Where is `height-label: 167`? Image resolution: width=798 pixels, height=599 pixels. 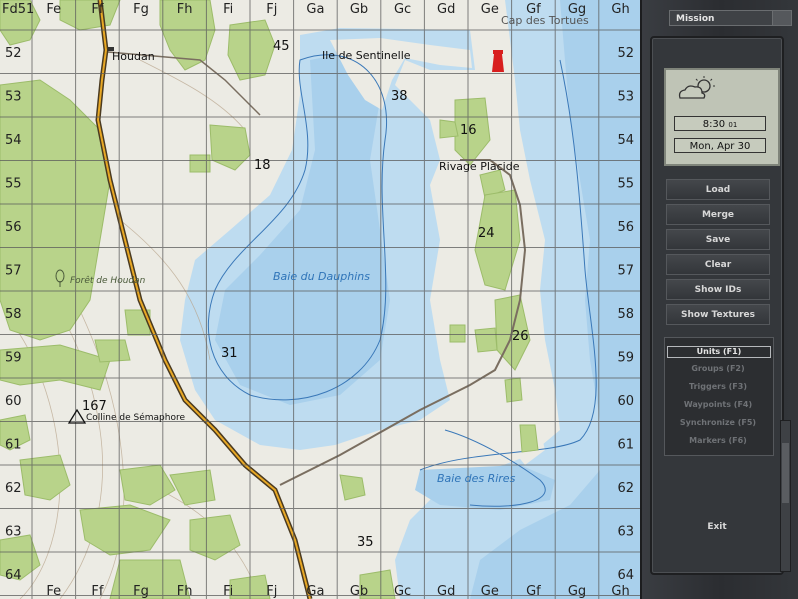
height-label: 167 is located at coordinates (94, 406).